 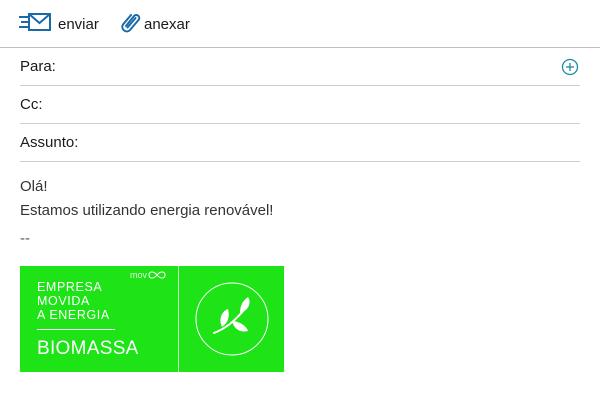 I want to click on attach-button: anexar, so click(x=155, y=24).